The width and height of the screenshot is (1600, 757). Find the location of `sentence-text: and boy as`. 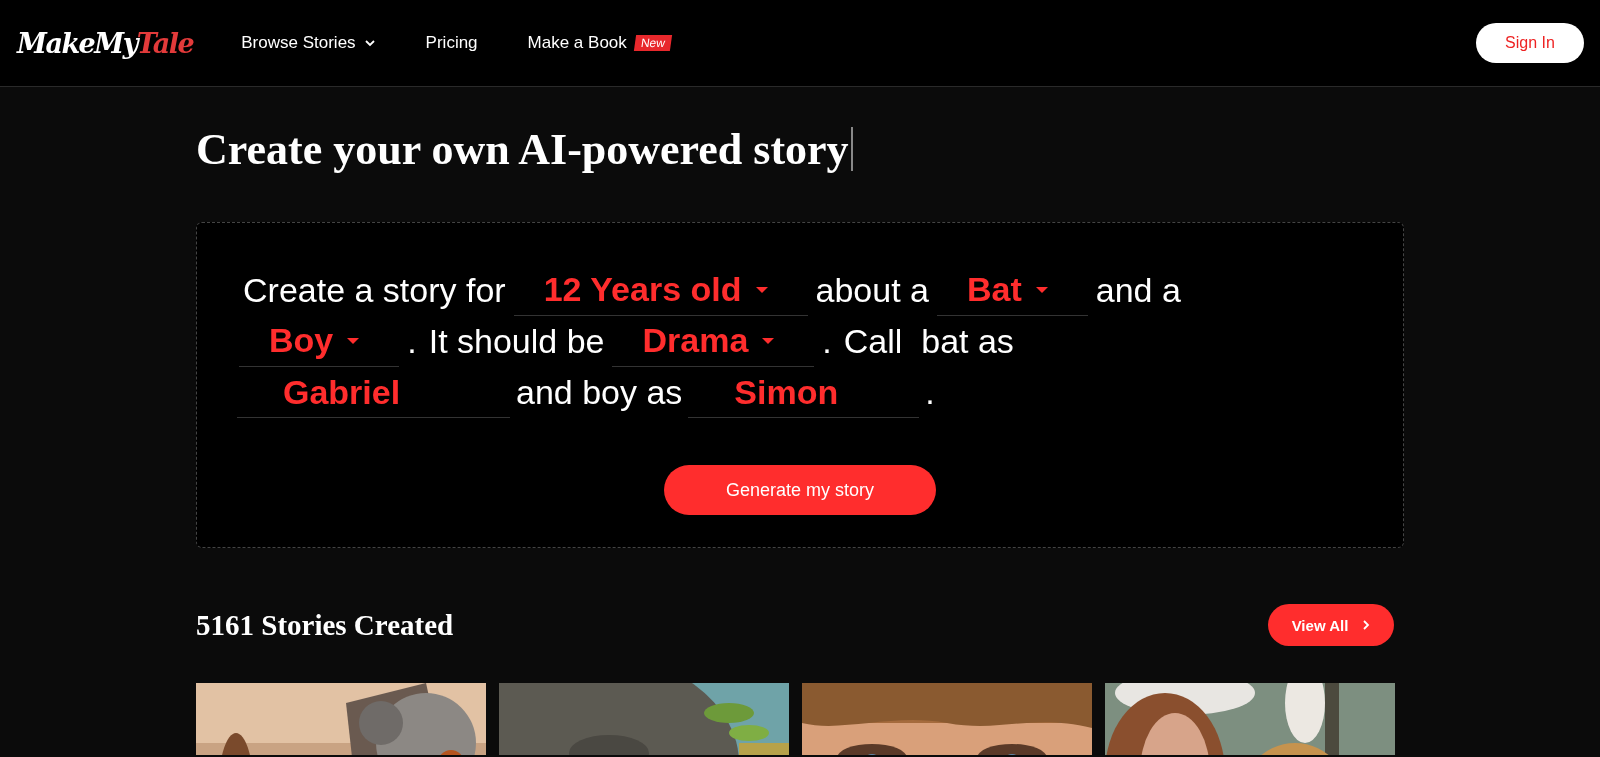

sentence-text: and boy as is located at coordinates (599, 392).